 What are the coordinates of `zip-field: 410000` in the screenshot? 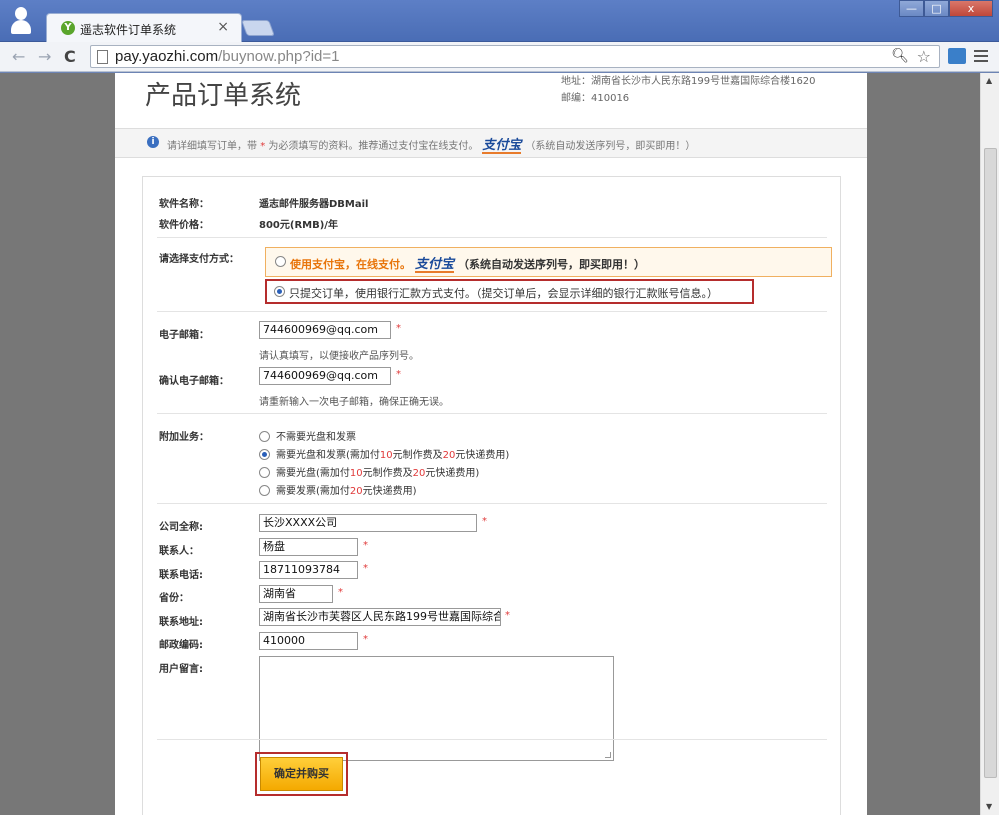 It's located at (308, 641).